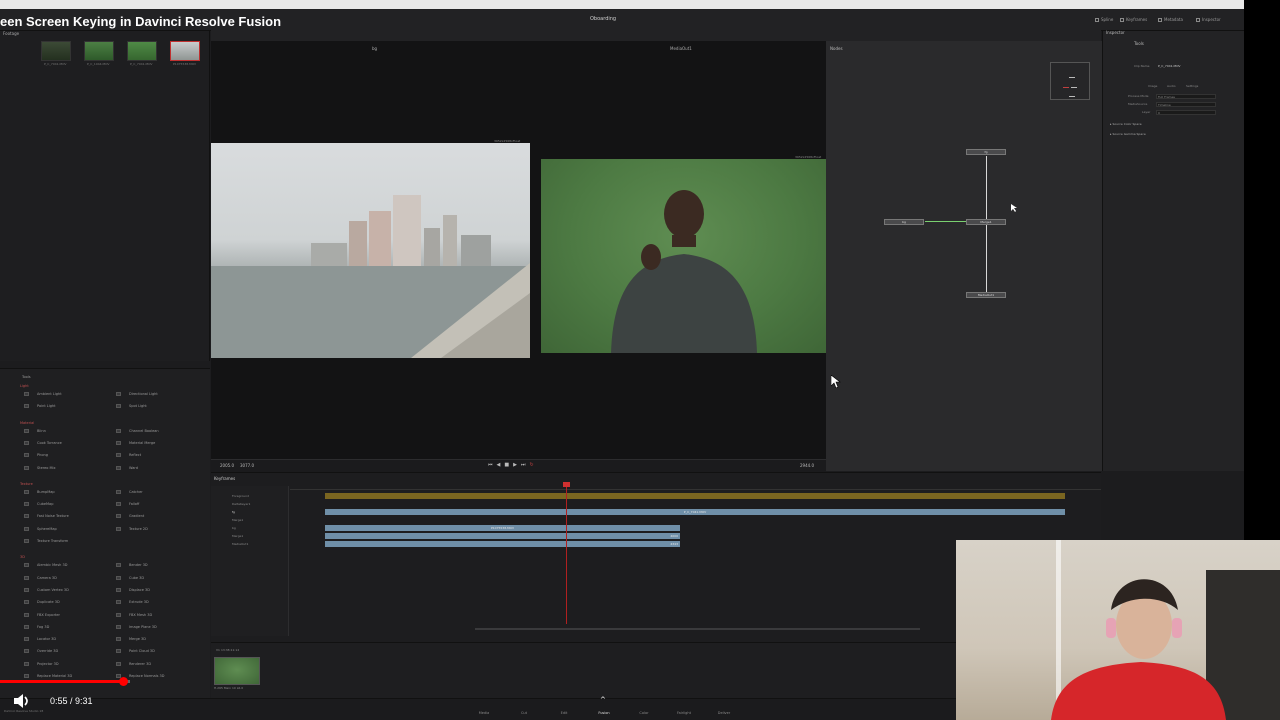  Describe the element at coordinates (684, 713) in the screenshot. I see `page-tab-fairlight: Fairlight` at that location.